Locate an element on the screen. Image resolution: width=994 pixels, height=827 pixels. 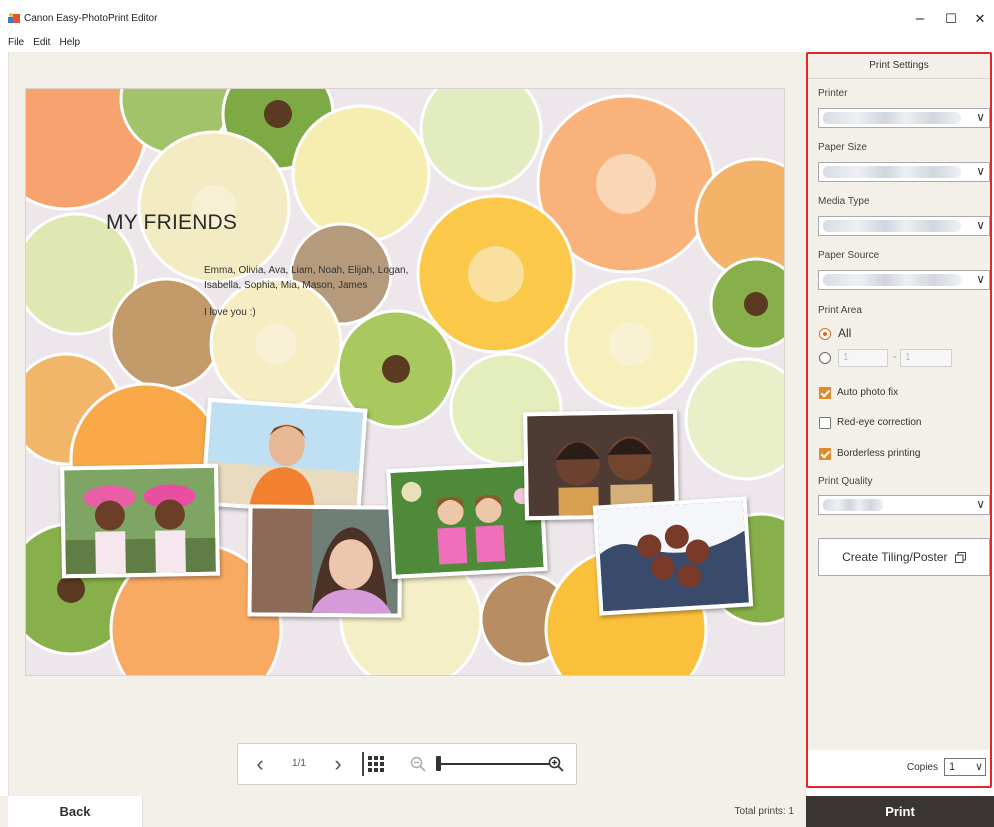
total-prints-text: Total prints: 1 is located at coordinates (764, 811).